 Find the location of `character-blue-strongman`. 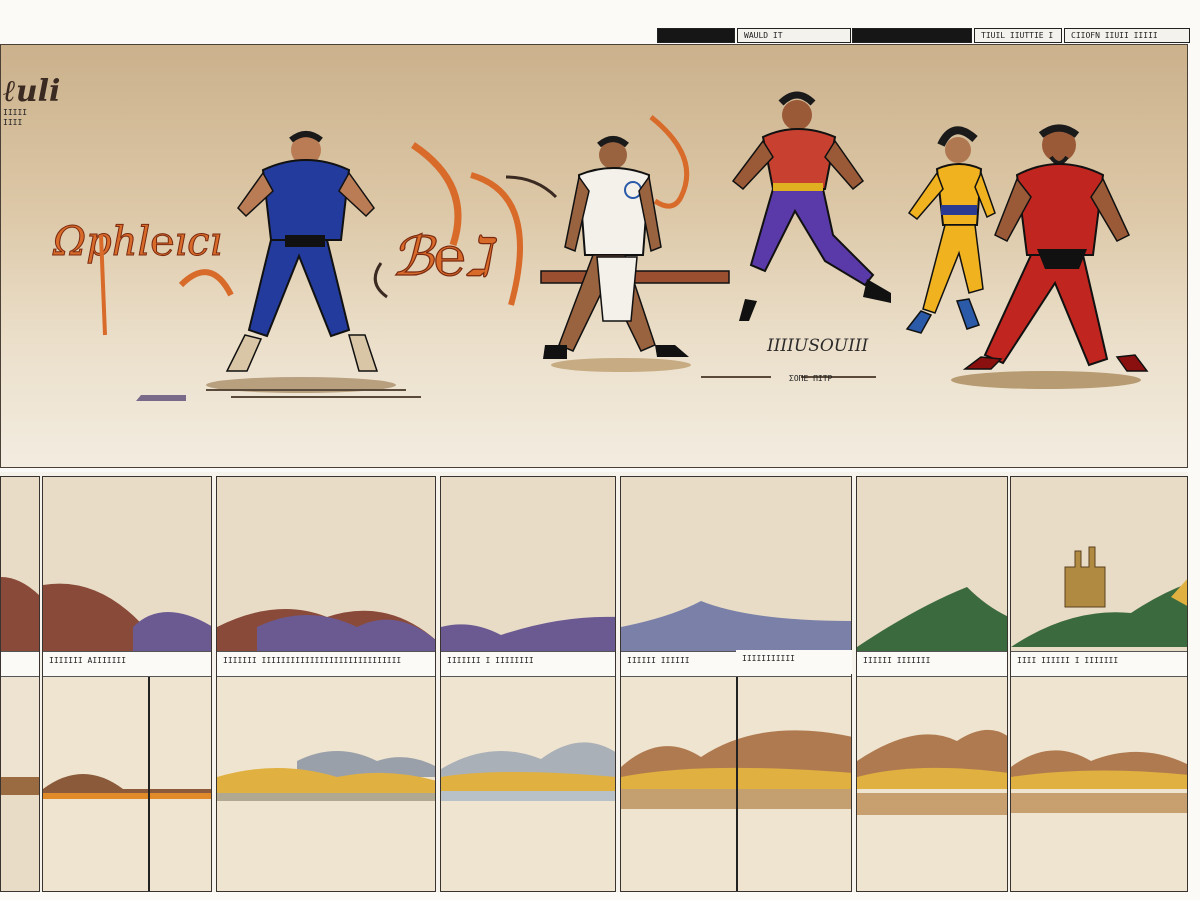

character-blue-strongman is located at coordinates (302, 251).